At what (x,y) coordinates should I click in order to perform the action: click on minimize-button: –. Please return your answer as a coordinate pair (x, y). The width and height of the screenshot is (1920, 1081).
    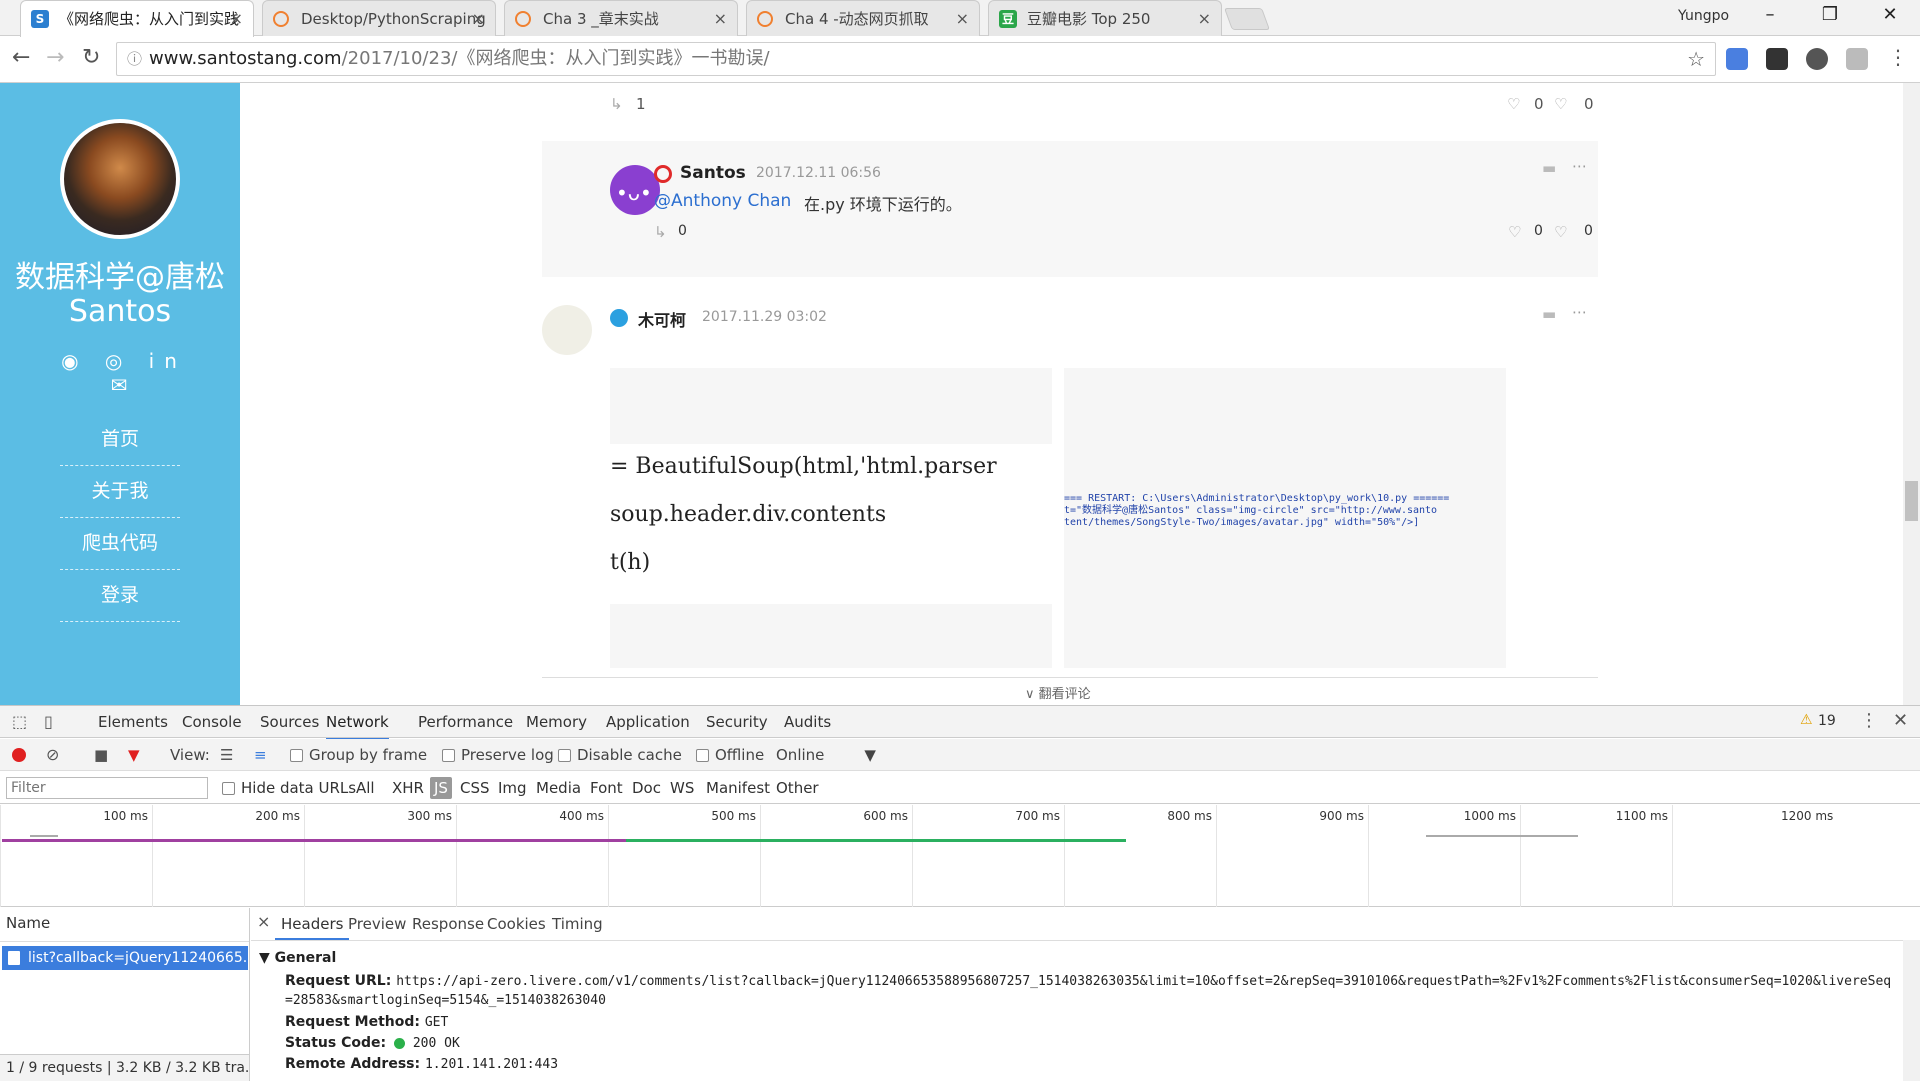
    Looking at the image, I should click on (1770, 14).